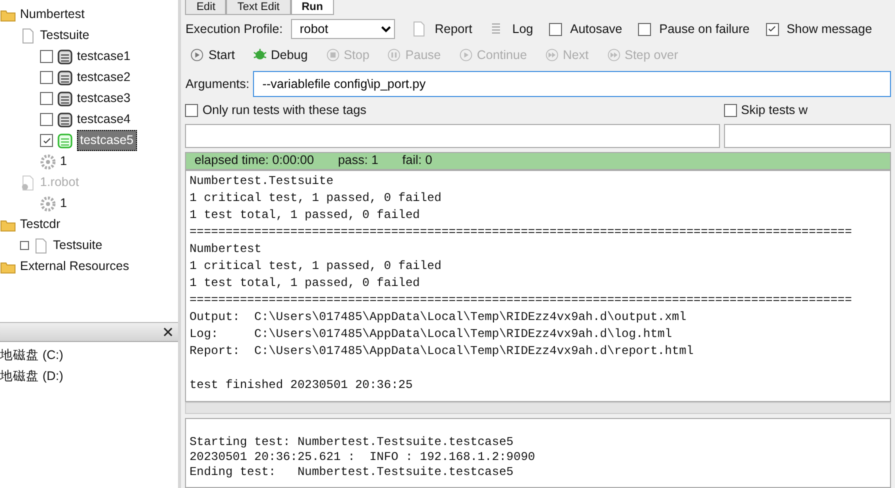  Describe the element at coordinates (261, 181) in the screenshot. I see `output-line: Numbertest.Testsuite` at that location.